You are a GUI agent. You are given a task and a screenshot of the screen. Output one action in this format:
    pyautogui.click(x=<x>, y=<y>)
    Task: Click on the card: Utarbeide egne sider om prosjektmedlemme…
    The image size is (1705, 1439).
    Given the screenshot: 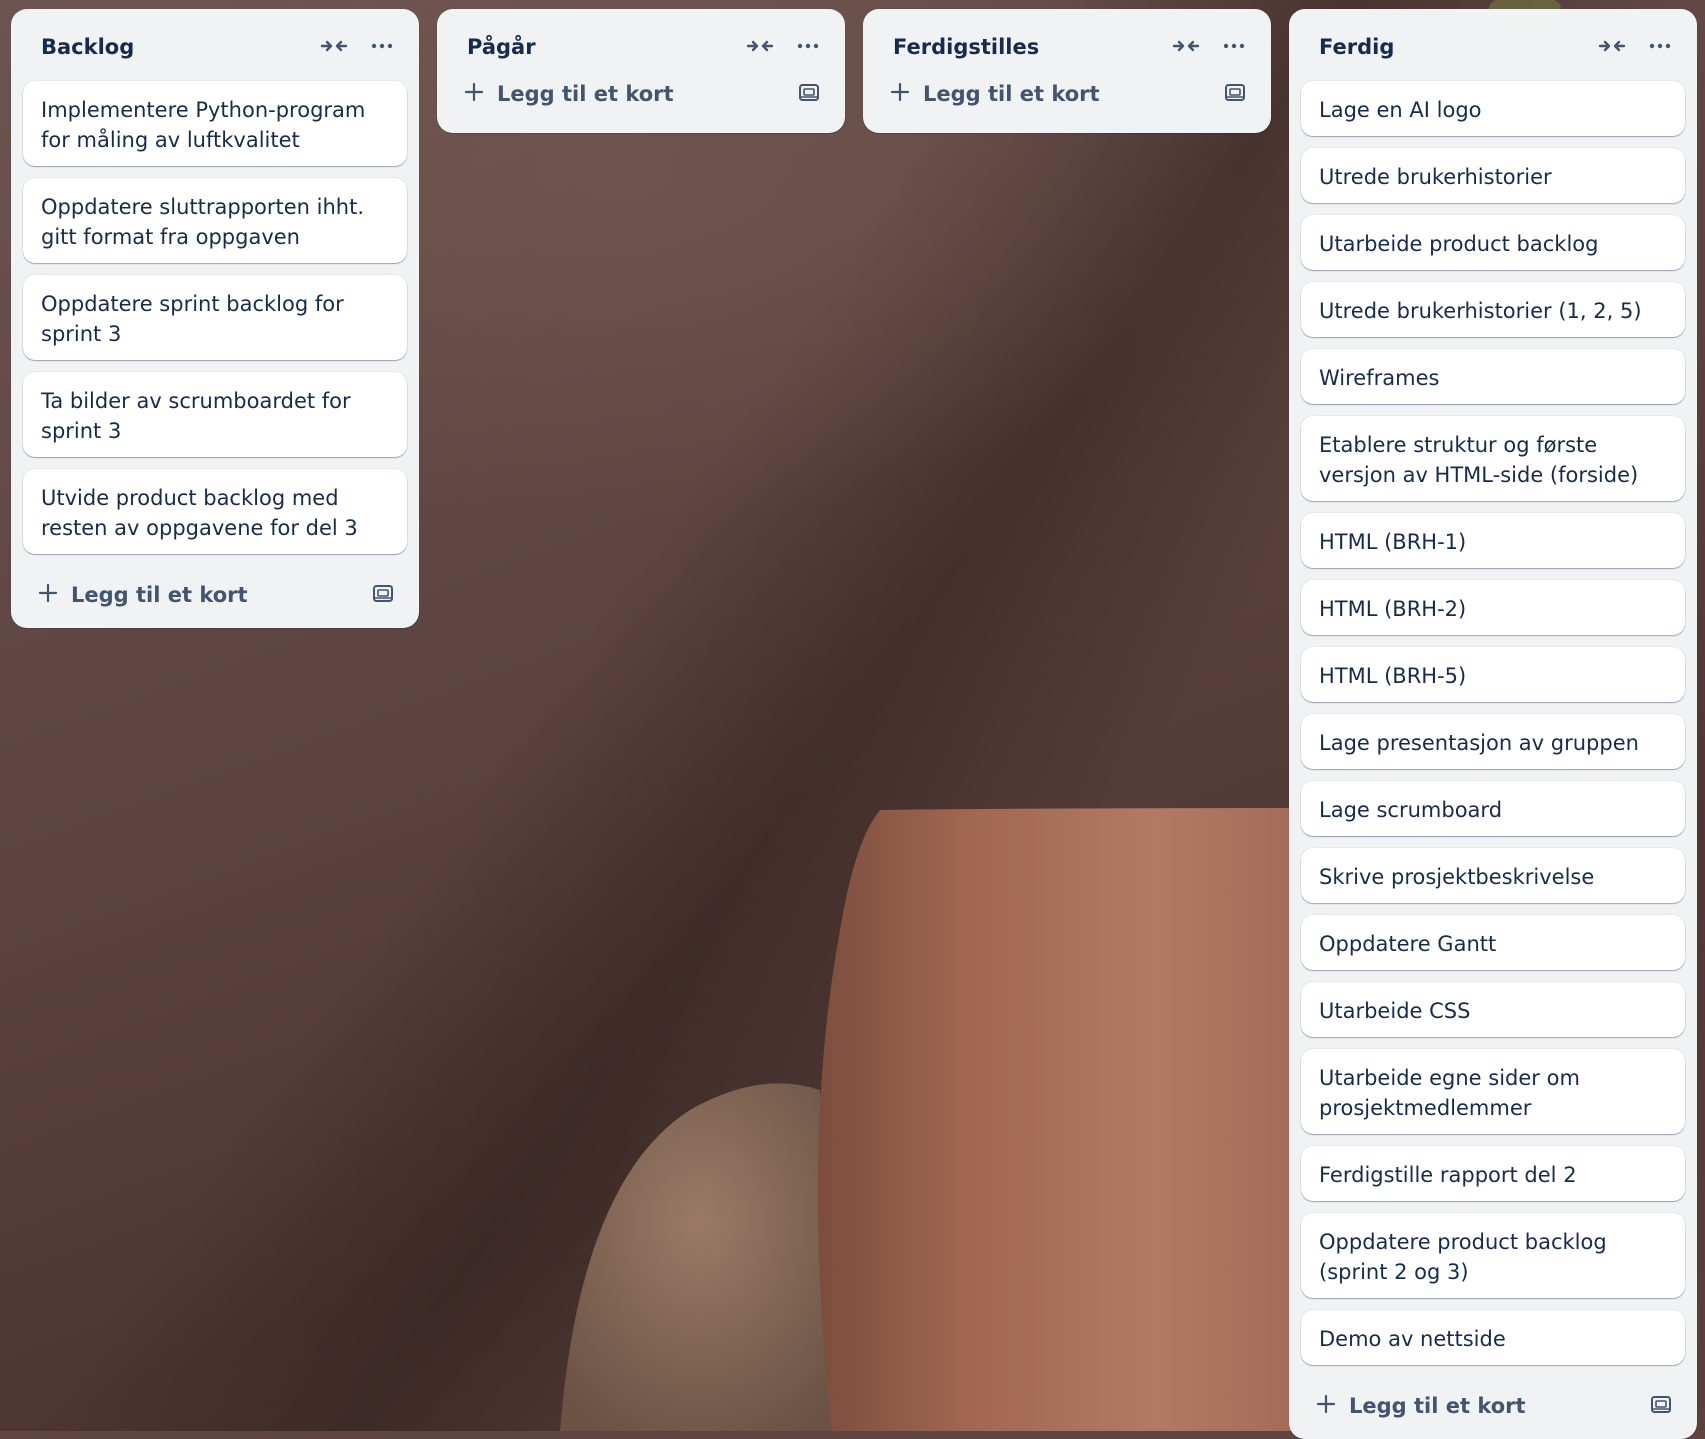 What is the action you would take?
    pyautogui.click(x=1493, y=1091)
    